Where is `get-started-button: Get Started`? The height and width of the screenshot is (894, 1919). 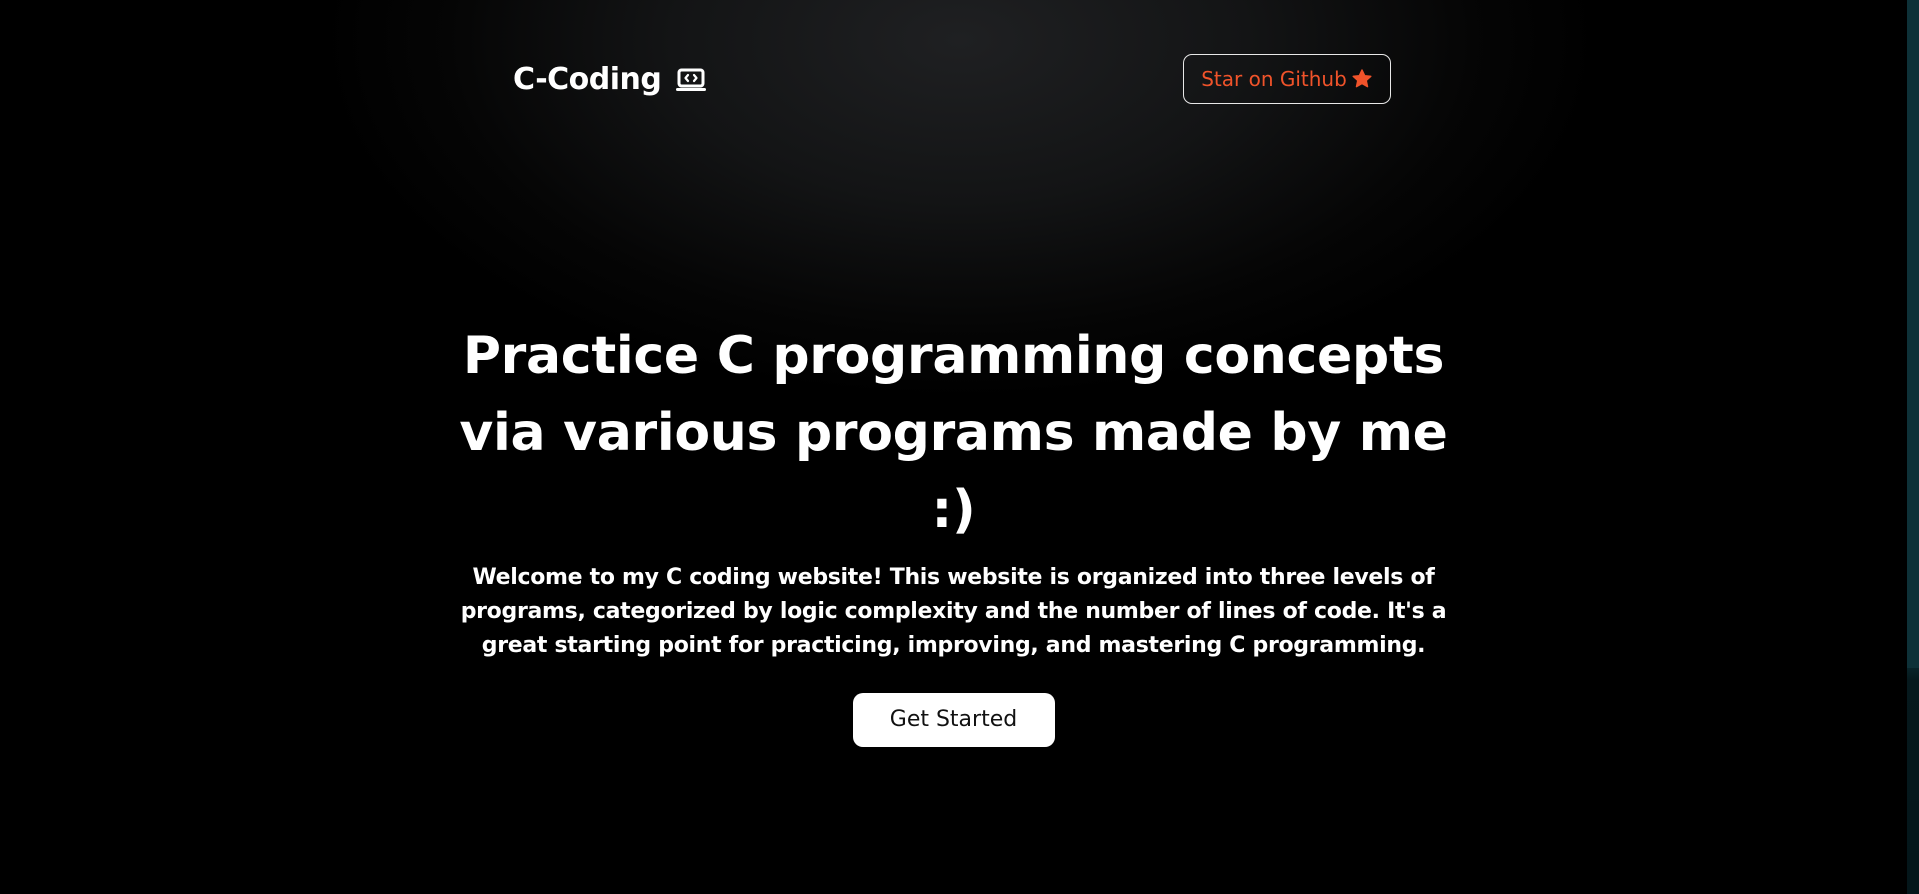 get-started-button: Get Started is located at coordinates (953, 720).